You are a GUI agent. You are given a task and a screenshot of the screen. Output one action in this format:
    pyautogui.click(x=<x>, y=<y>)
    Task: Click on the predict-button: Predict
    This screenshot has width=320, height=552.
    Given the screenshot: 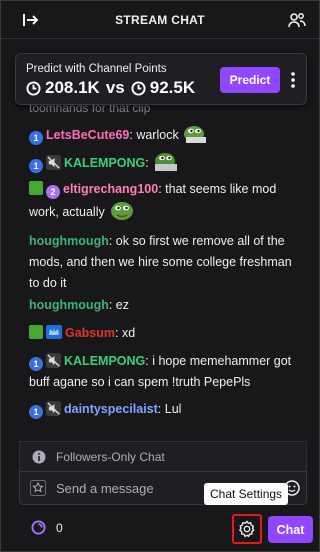 What is the action you would take?
    pyautogui.click(x=250, y=80)
    